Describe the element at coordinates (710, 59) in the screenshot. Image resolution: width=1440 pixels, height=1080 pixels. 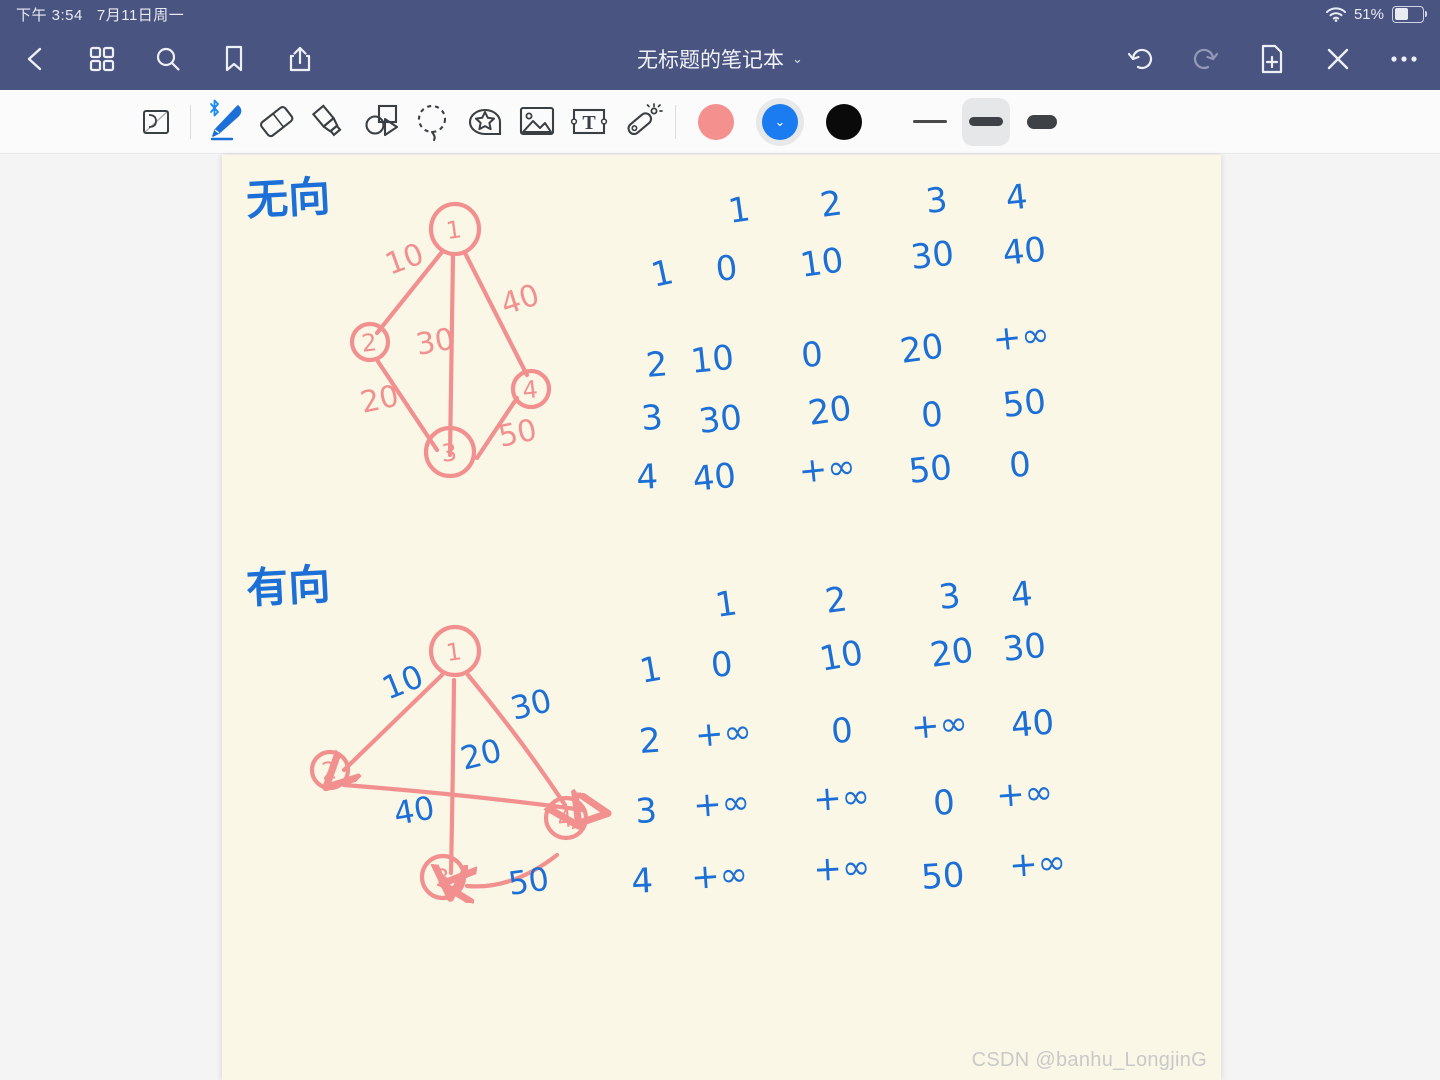
I see `page-title: 无标题的笔记本` at that location.